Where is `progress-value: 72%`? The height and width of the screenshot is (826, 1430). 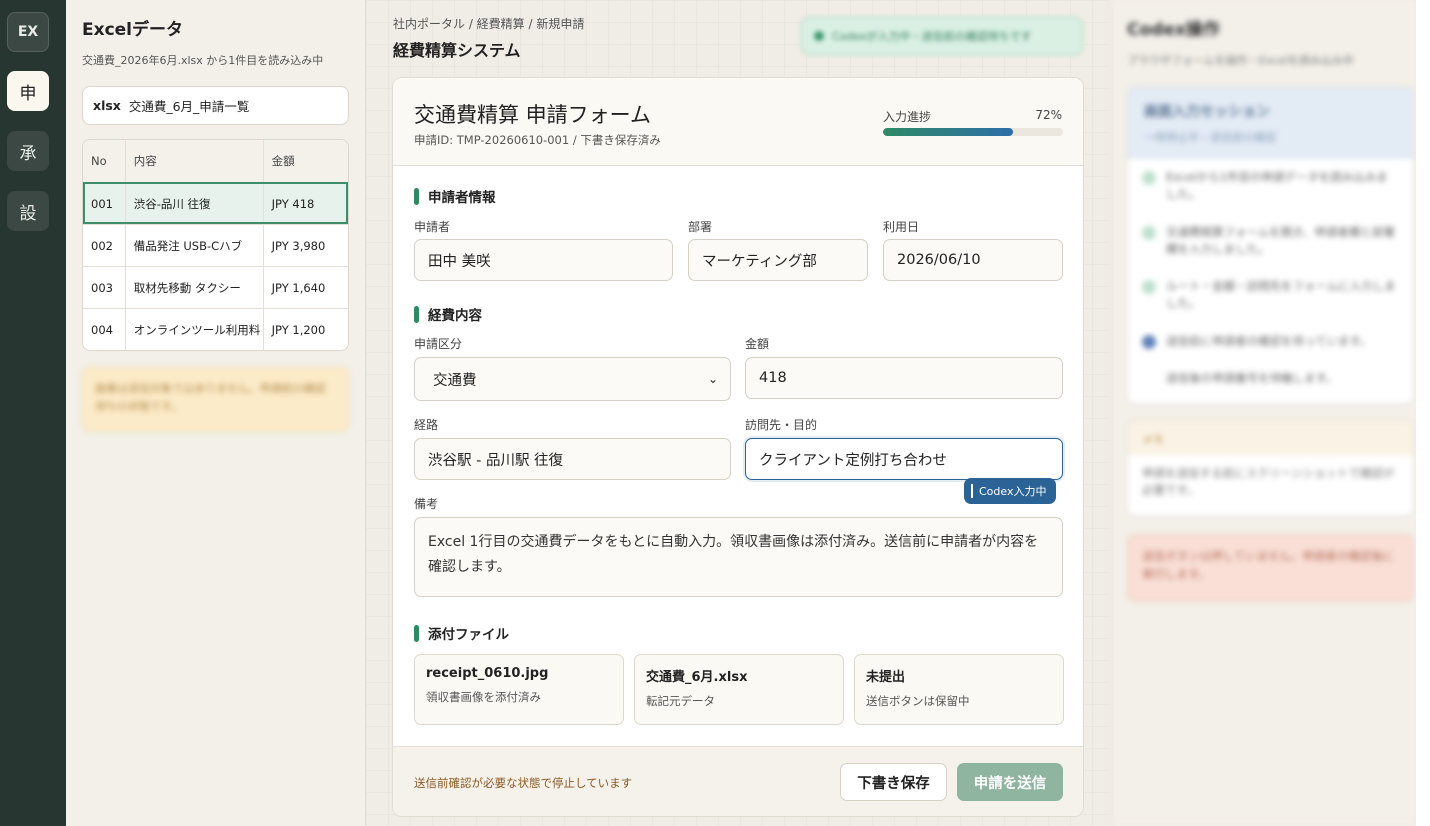
progress-value: 72% is located at coordinates (1048, 115).